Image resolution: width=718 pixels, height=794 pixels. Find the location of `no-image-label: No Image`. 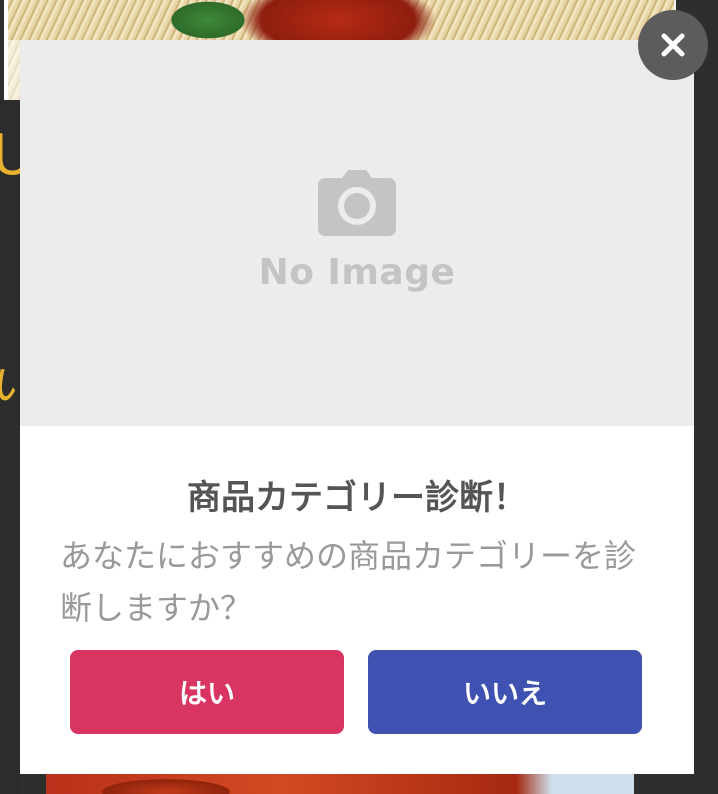

no-image-label: No Image is located at coordinates (357, 272).